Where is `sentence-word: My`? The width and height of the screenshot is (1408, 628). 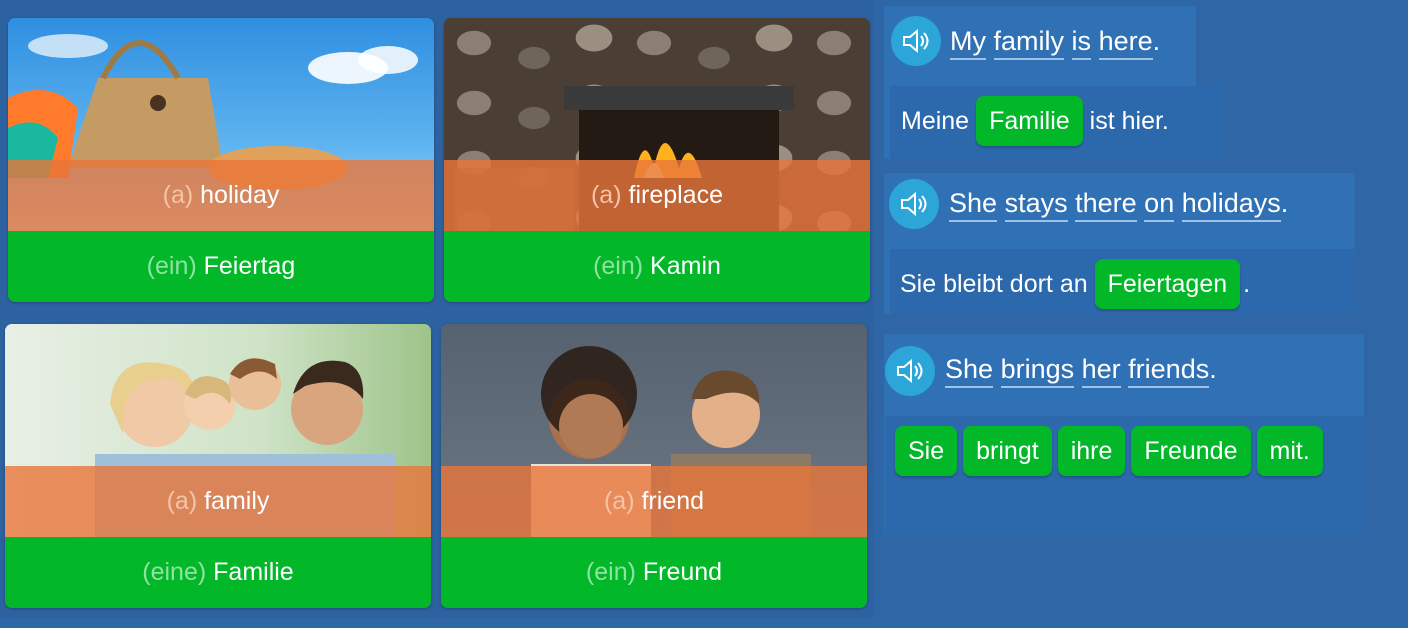 sentence-word: My is located at coordinates (968, 43).